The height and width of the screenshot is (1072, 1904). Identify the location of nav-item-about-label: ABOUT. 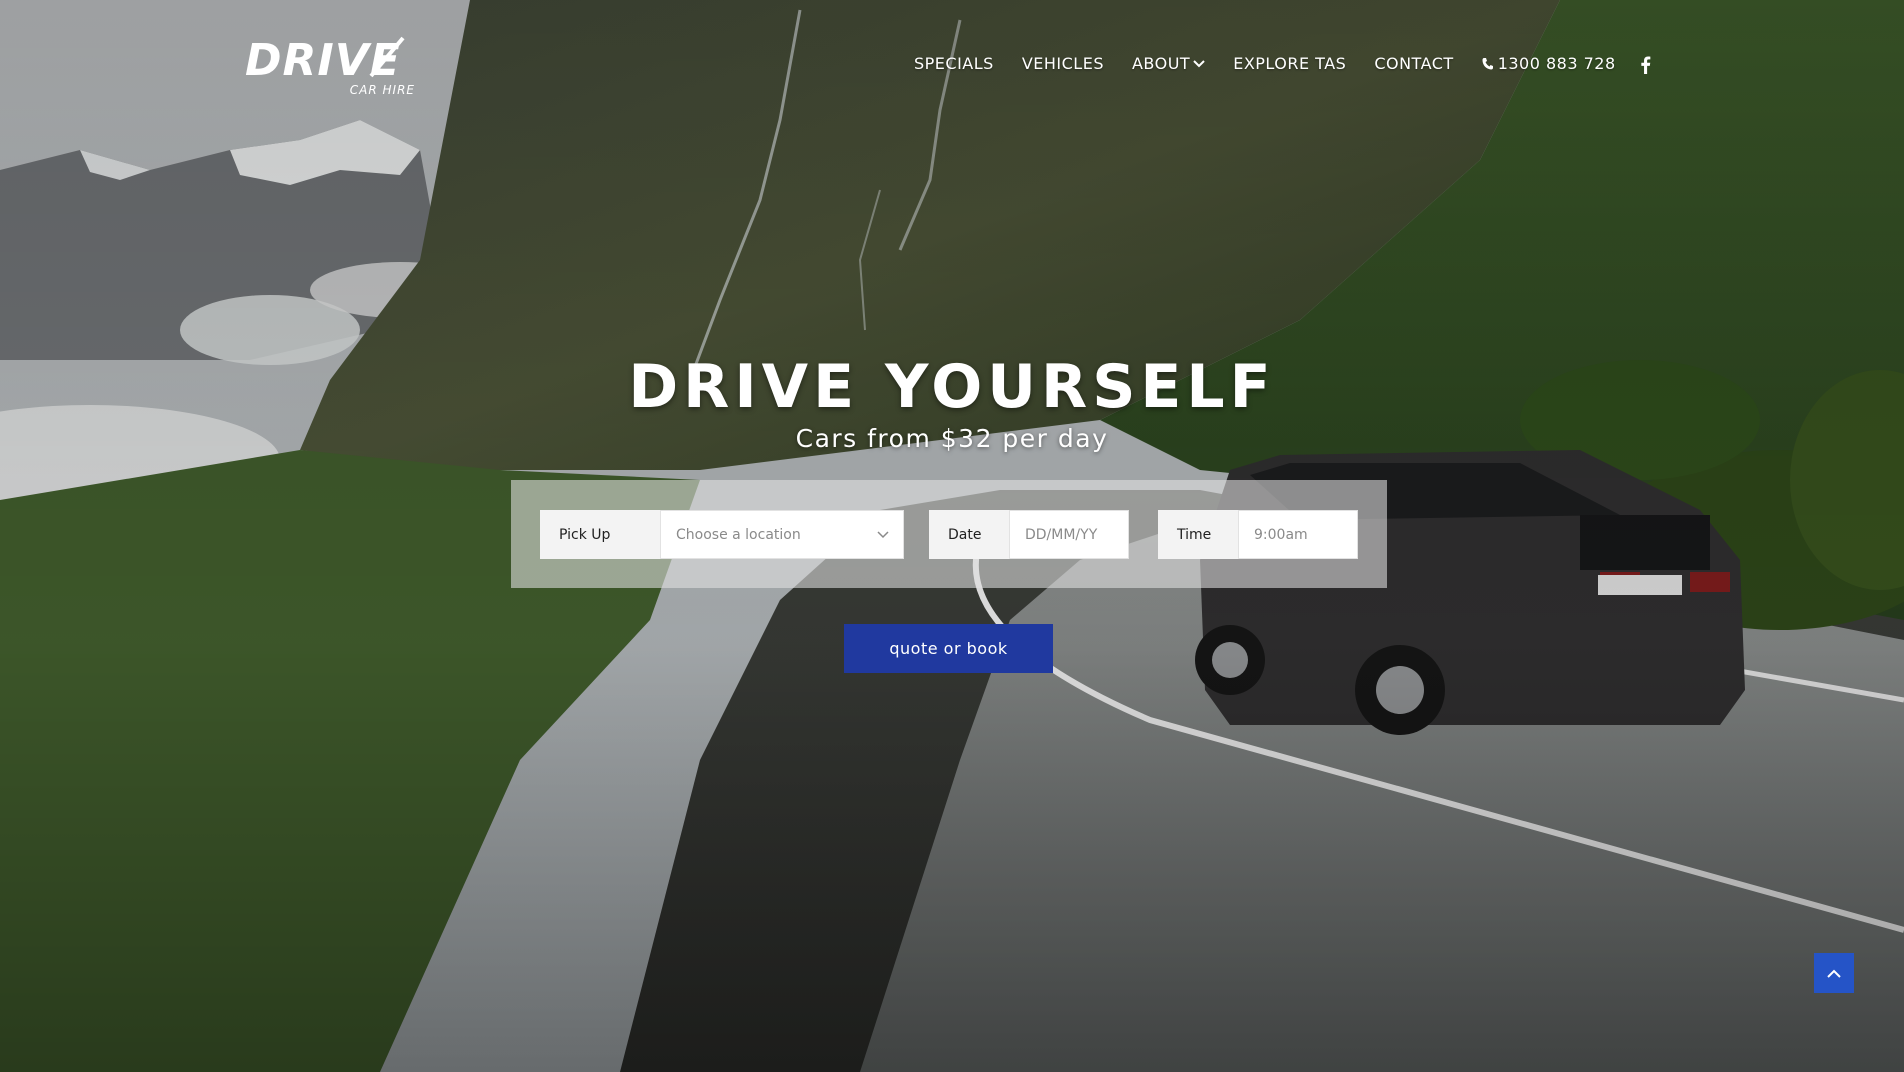
(1161, 63).